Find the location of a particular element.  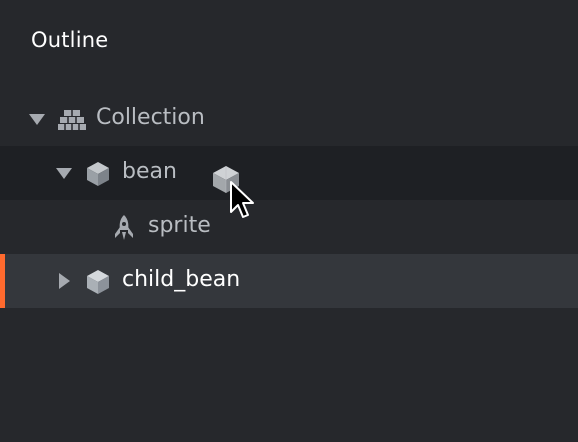

mouse-cursor-icon is located at coordinates (242, 199).